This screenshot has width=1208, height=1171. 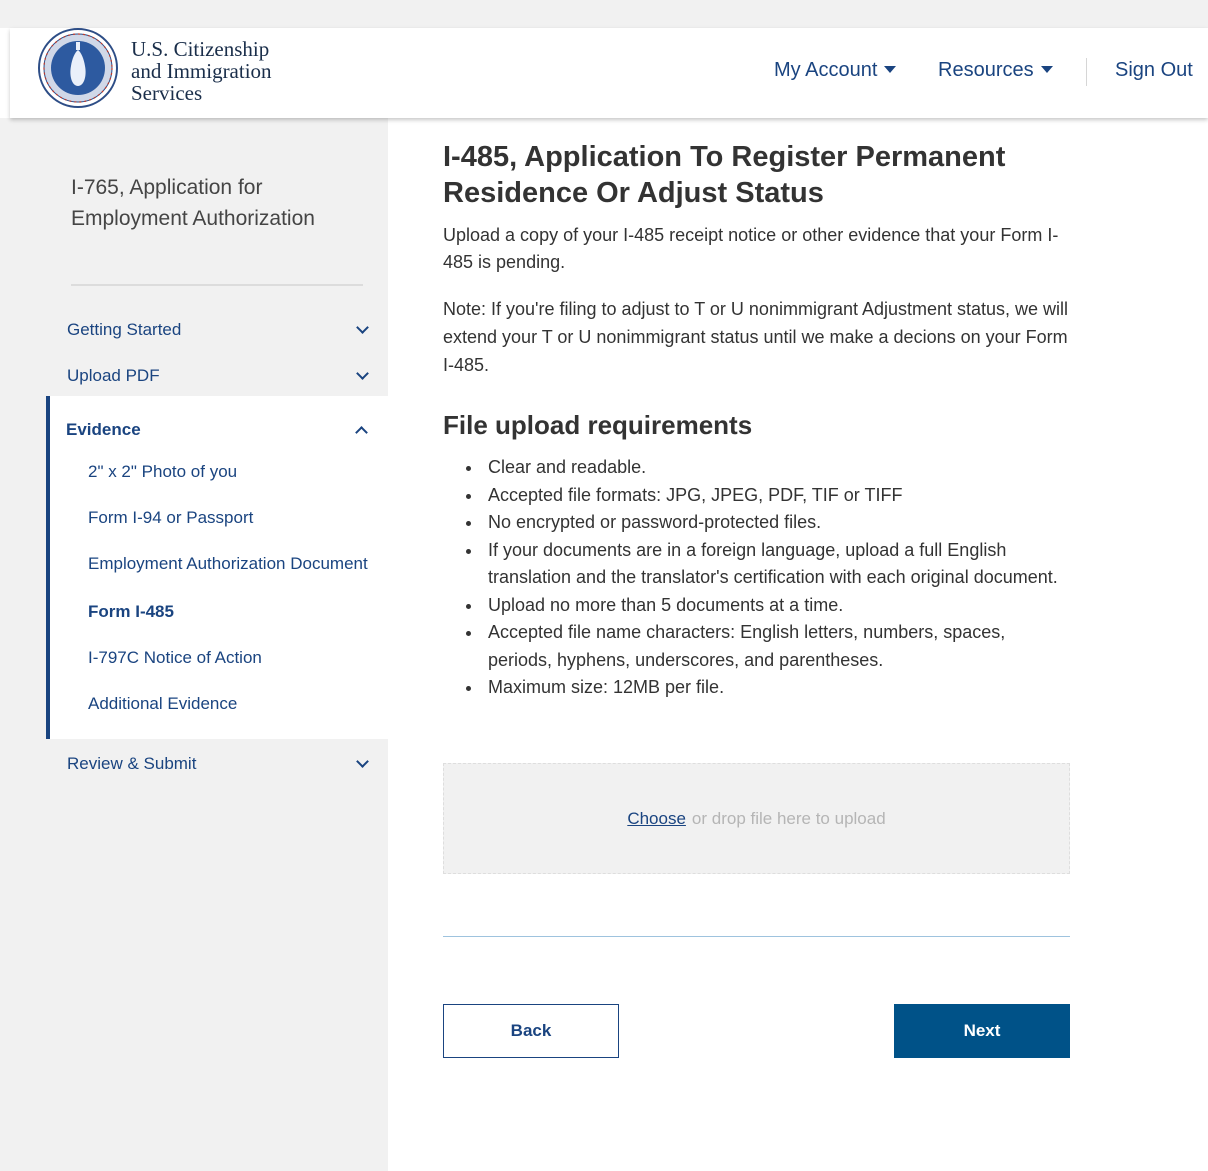 I want to click on agency-name-line-2: and Immigration, so click(x=201, y=71).